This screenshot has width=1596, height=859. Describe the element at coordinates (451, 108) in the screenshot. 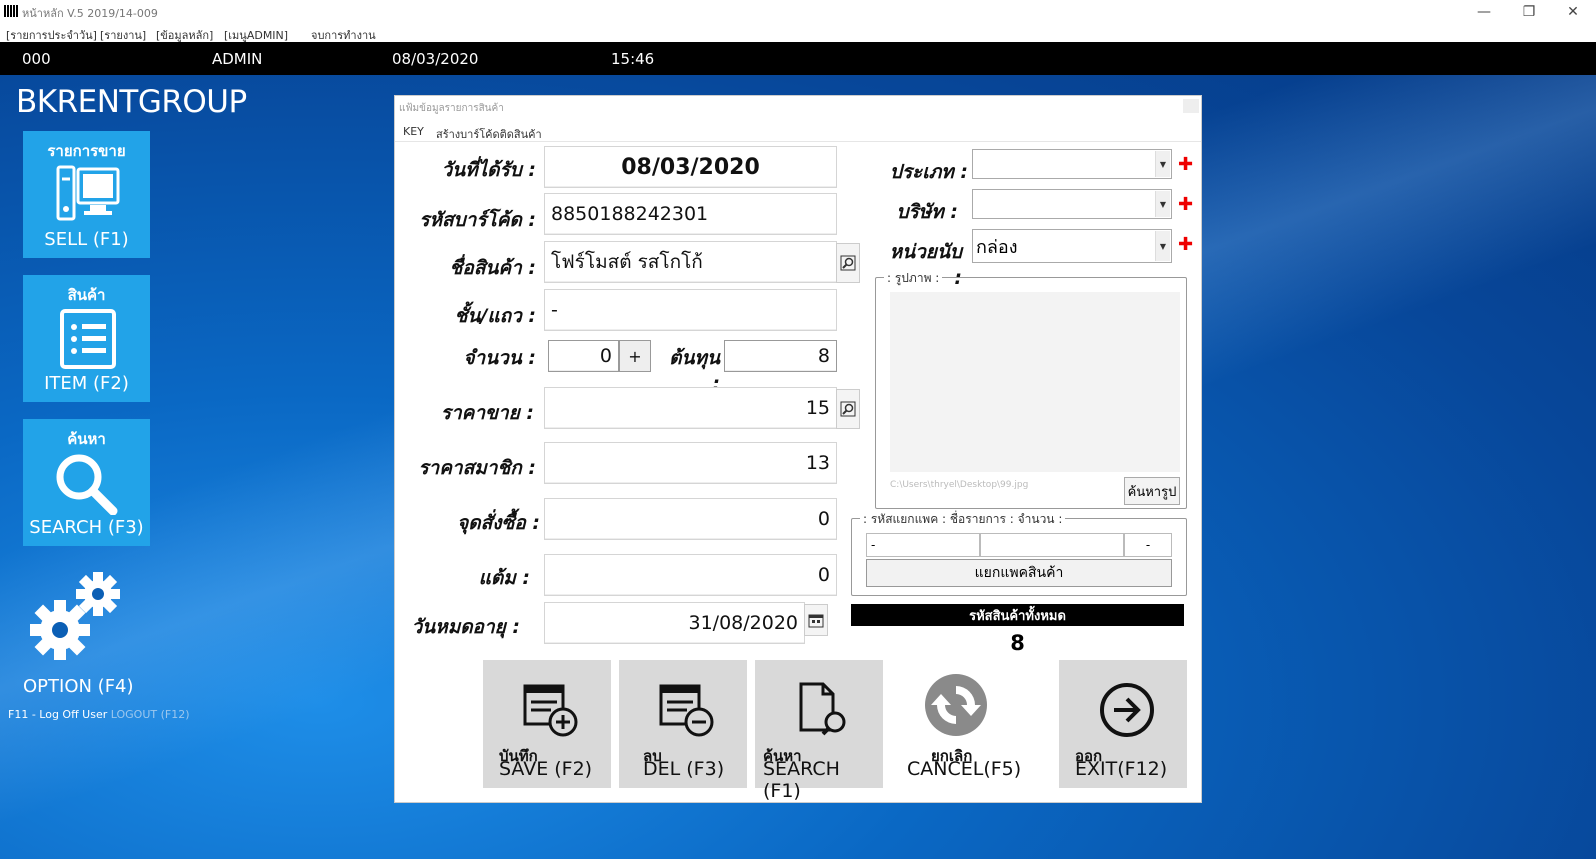

I see `dialog-title: แฟ้มข้อมูลรายการสินค้า` at that location.